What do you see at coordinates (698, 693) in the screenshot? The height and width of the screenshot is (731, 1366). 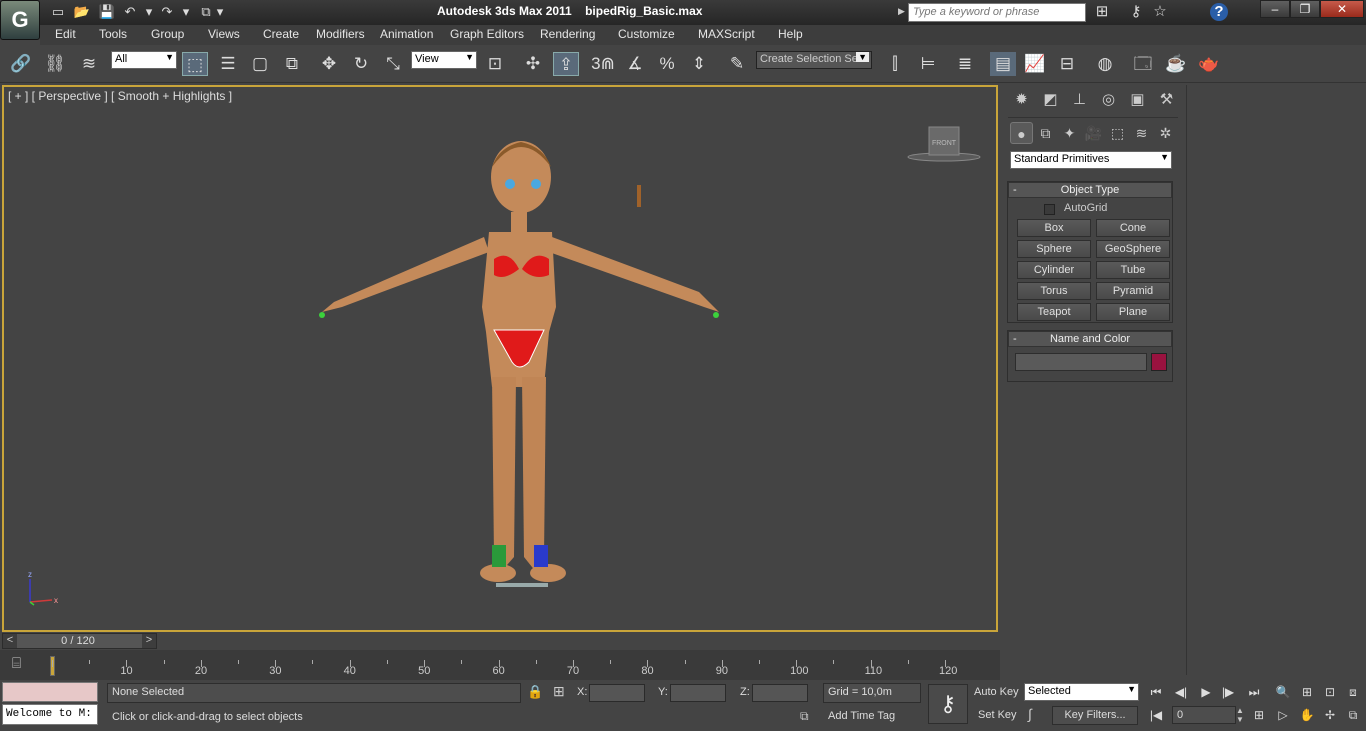 I see `y-coordinate-input` at bounding box center [698, 693].